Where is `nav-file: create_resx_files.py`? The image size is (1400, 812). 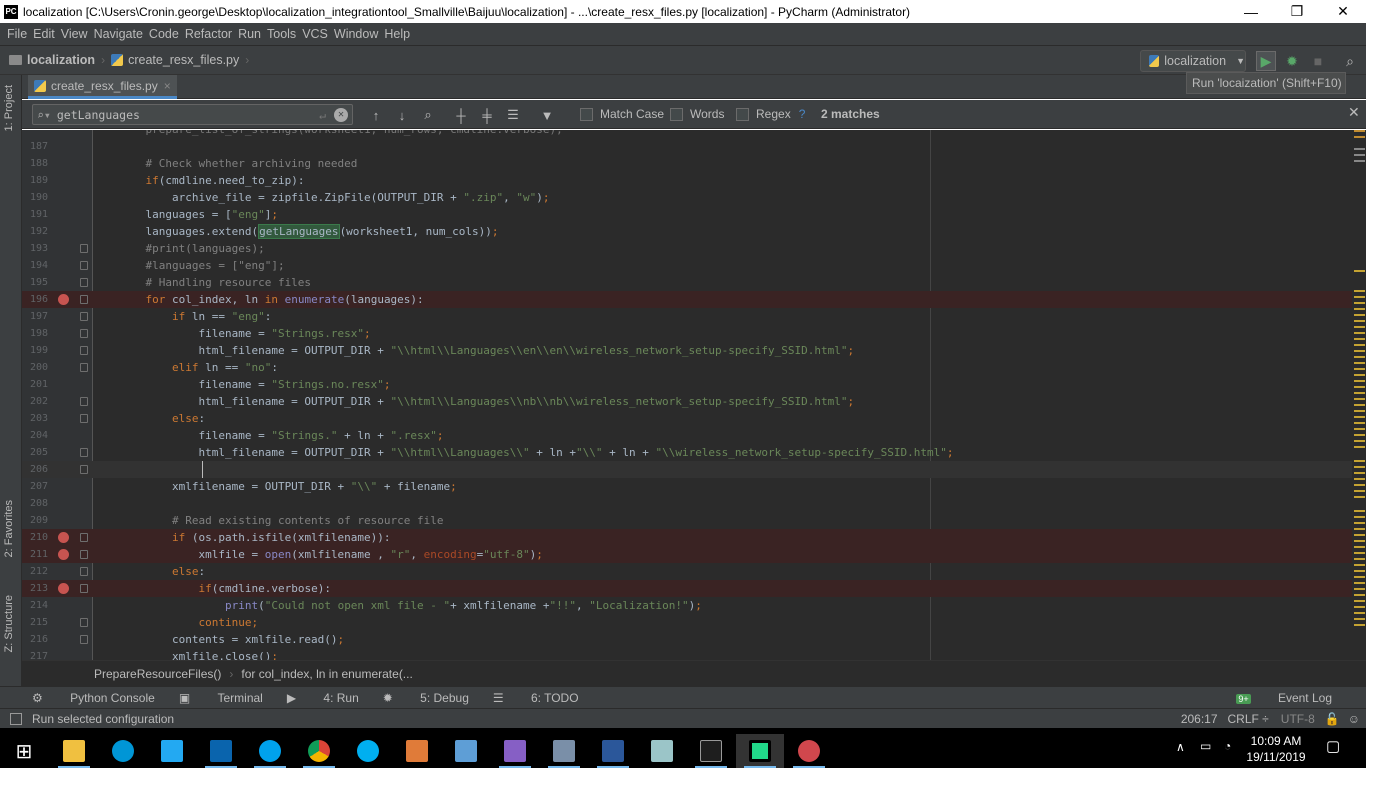 nav-file: create_resx_files.py is located at coordinates (175, 60).